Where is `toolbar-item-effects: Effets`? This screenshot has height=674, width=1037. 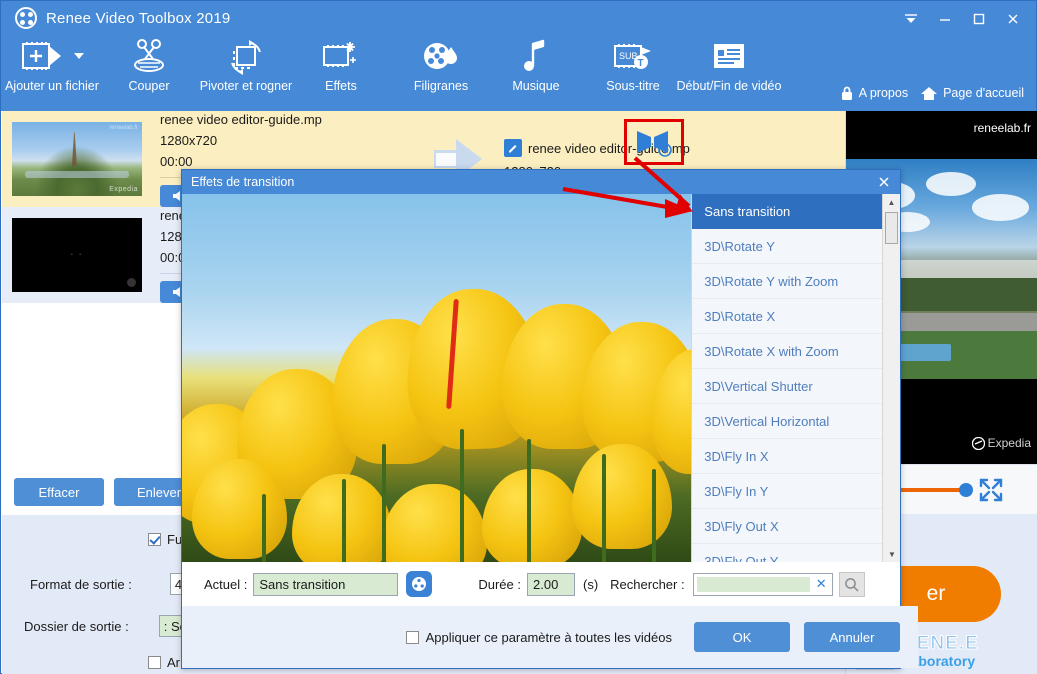
toolbar-item-effects: Effets is located at coordinates (341, 71).